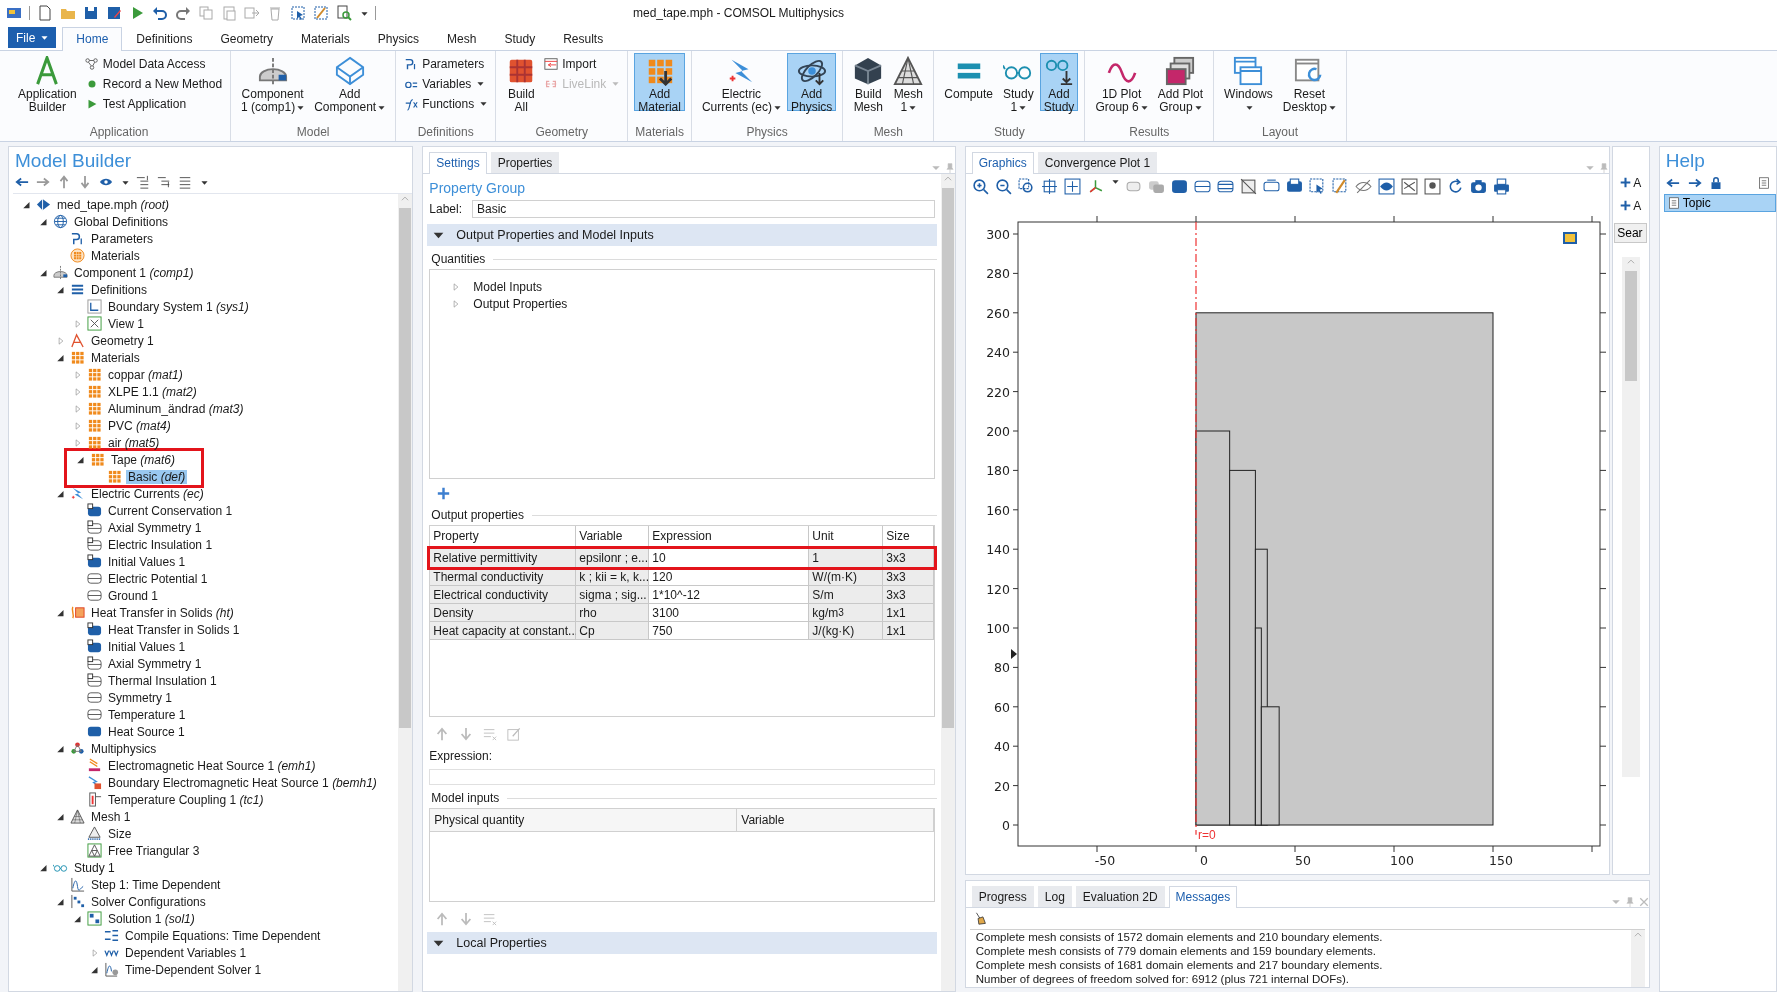 This screenshot has width=1777, height=992. Describe the element at coordinates (155, 527) in the screenshot. I see `tree-item: Axial Symmetry 1` at that location.